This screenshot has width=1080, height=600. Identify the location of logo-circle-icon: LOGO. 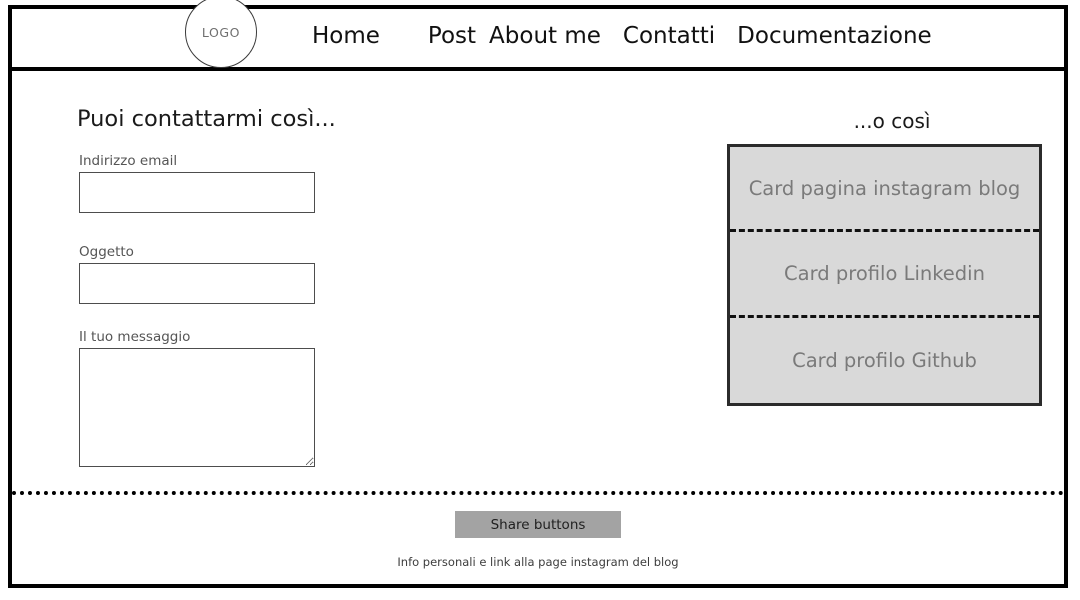
(221, 34).